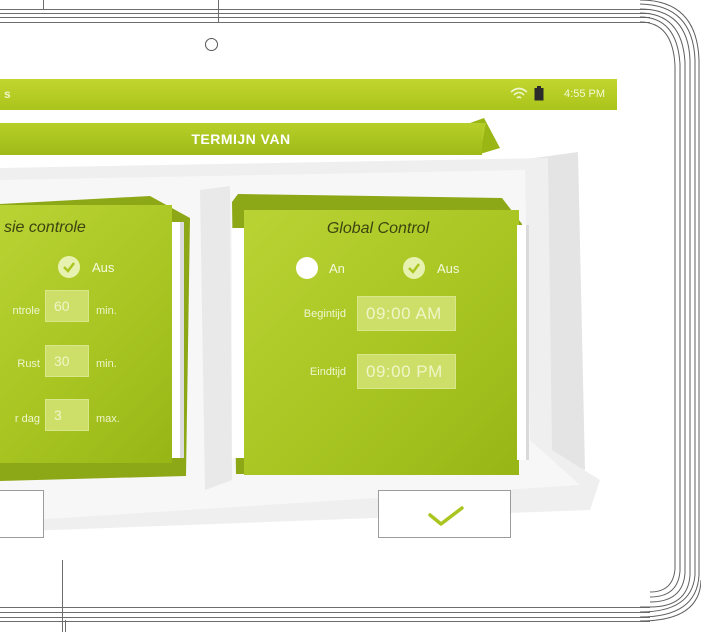 The image size is (701, 632). Describe the element at coordinates (67, 415) in the screenshot. I see `per-day-field: 3` at that location.